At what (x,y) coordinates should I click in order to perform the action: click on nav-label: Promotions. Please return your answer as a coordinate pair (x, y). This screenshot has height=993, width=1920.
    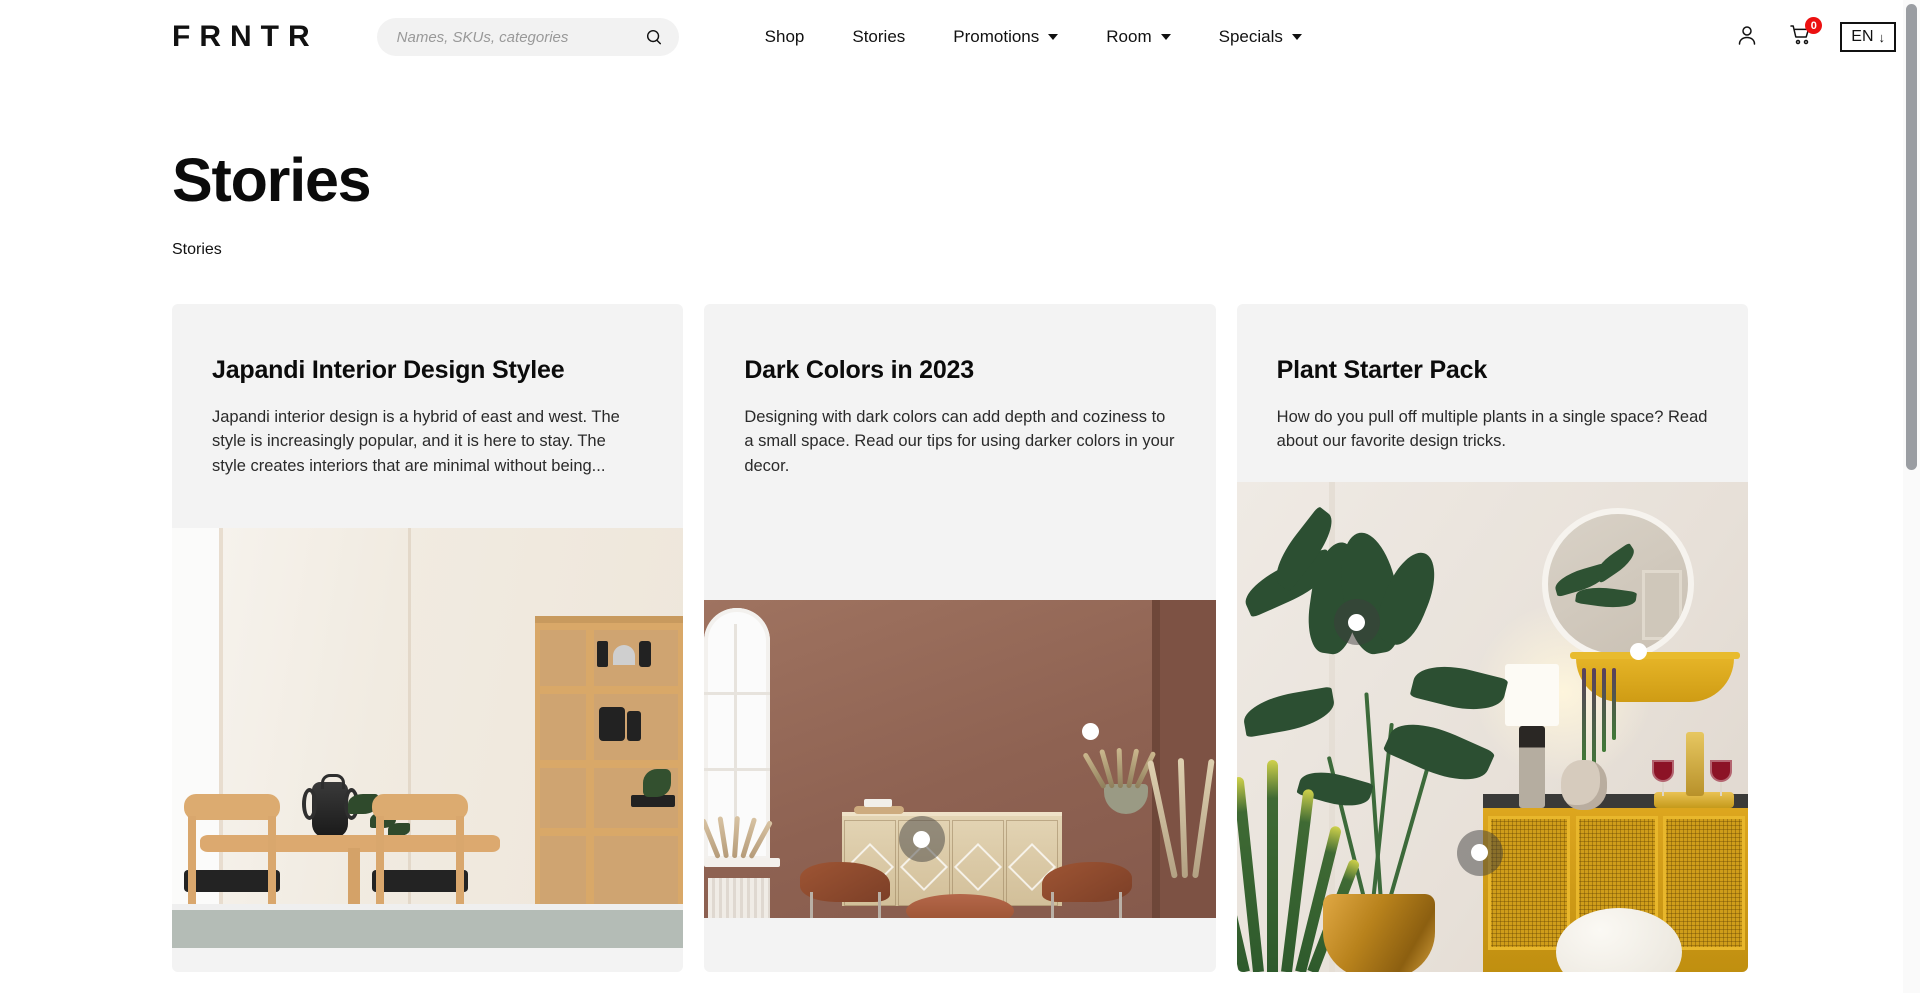
    Looking at the image, I should click on (996, 36).